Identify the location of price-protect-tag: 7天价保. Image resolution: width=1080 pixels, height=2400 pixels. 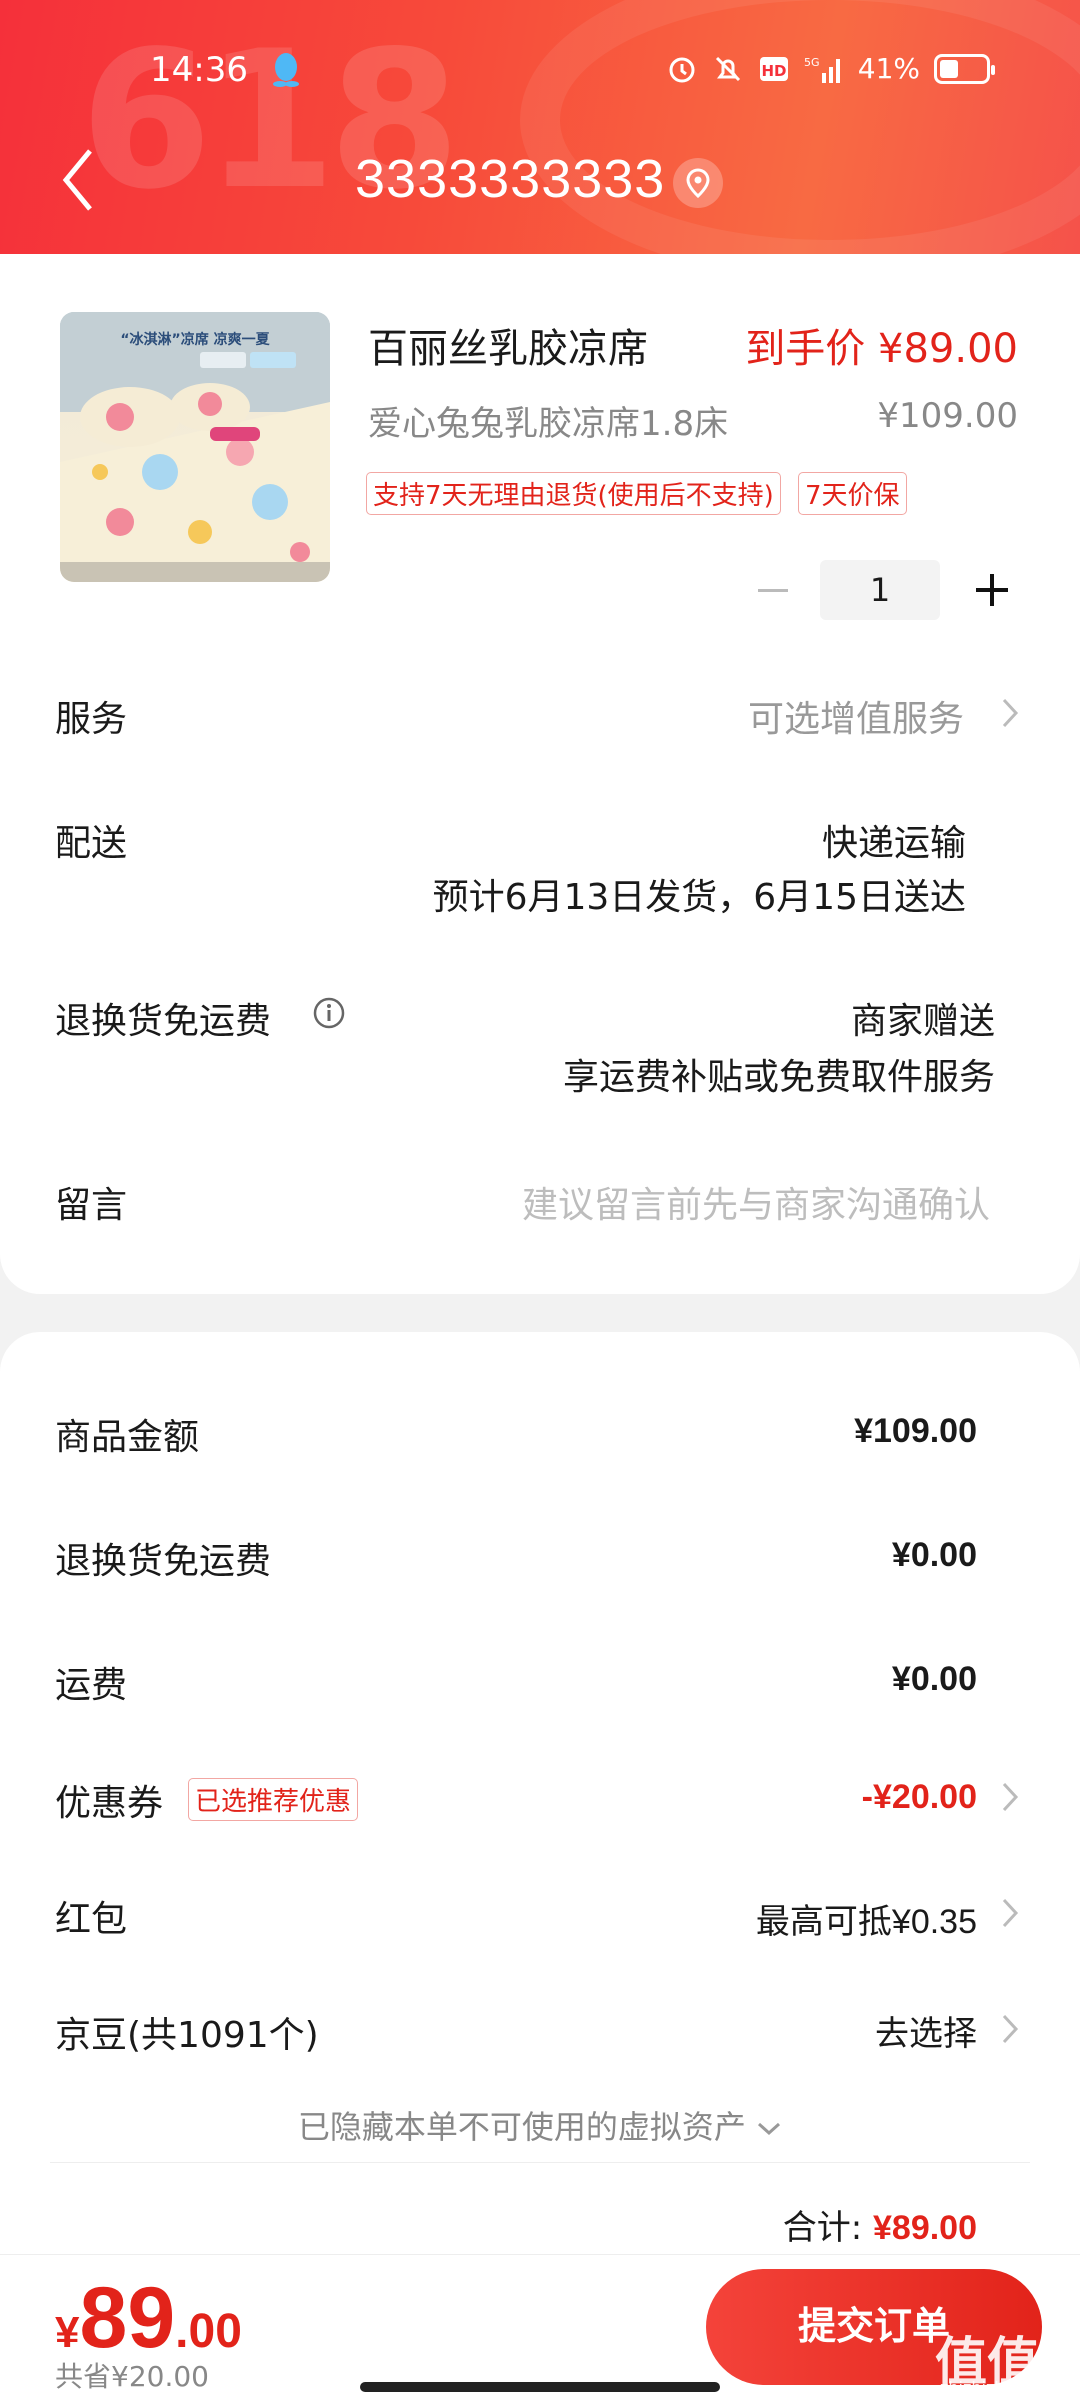
(852, 493).